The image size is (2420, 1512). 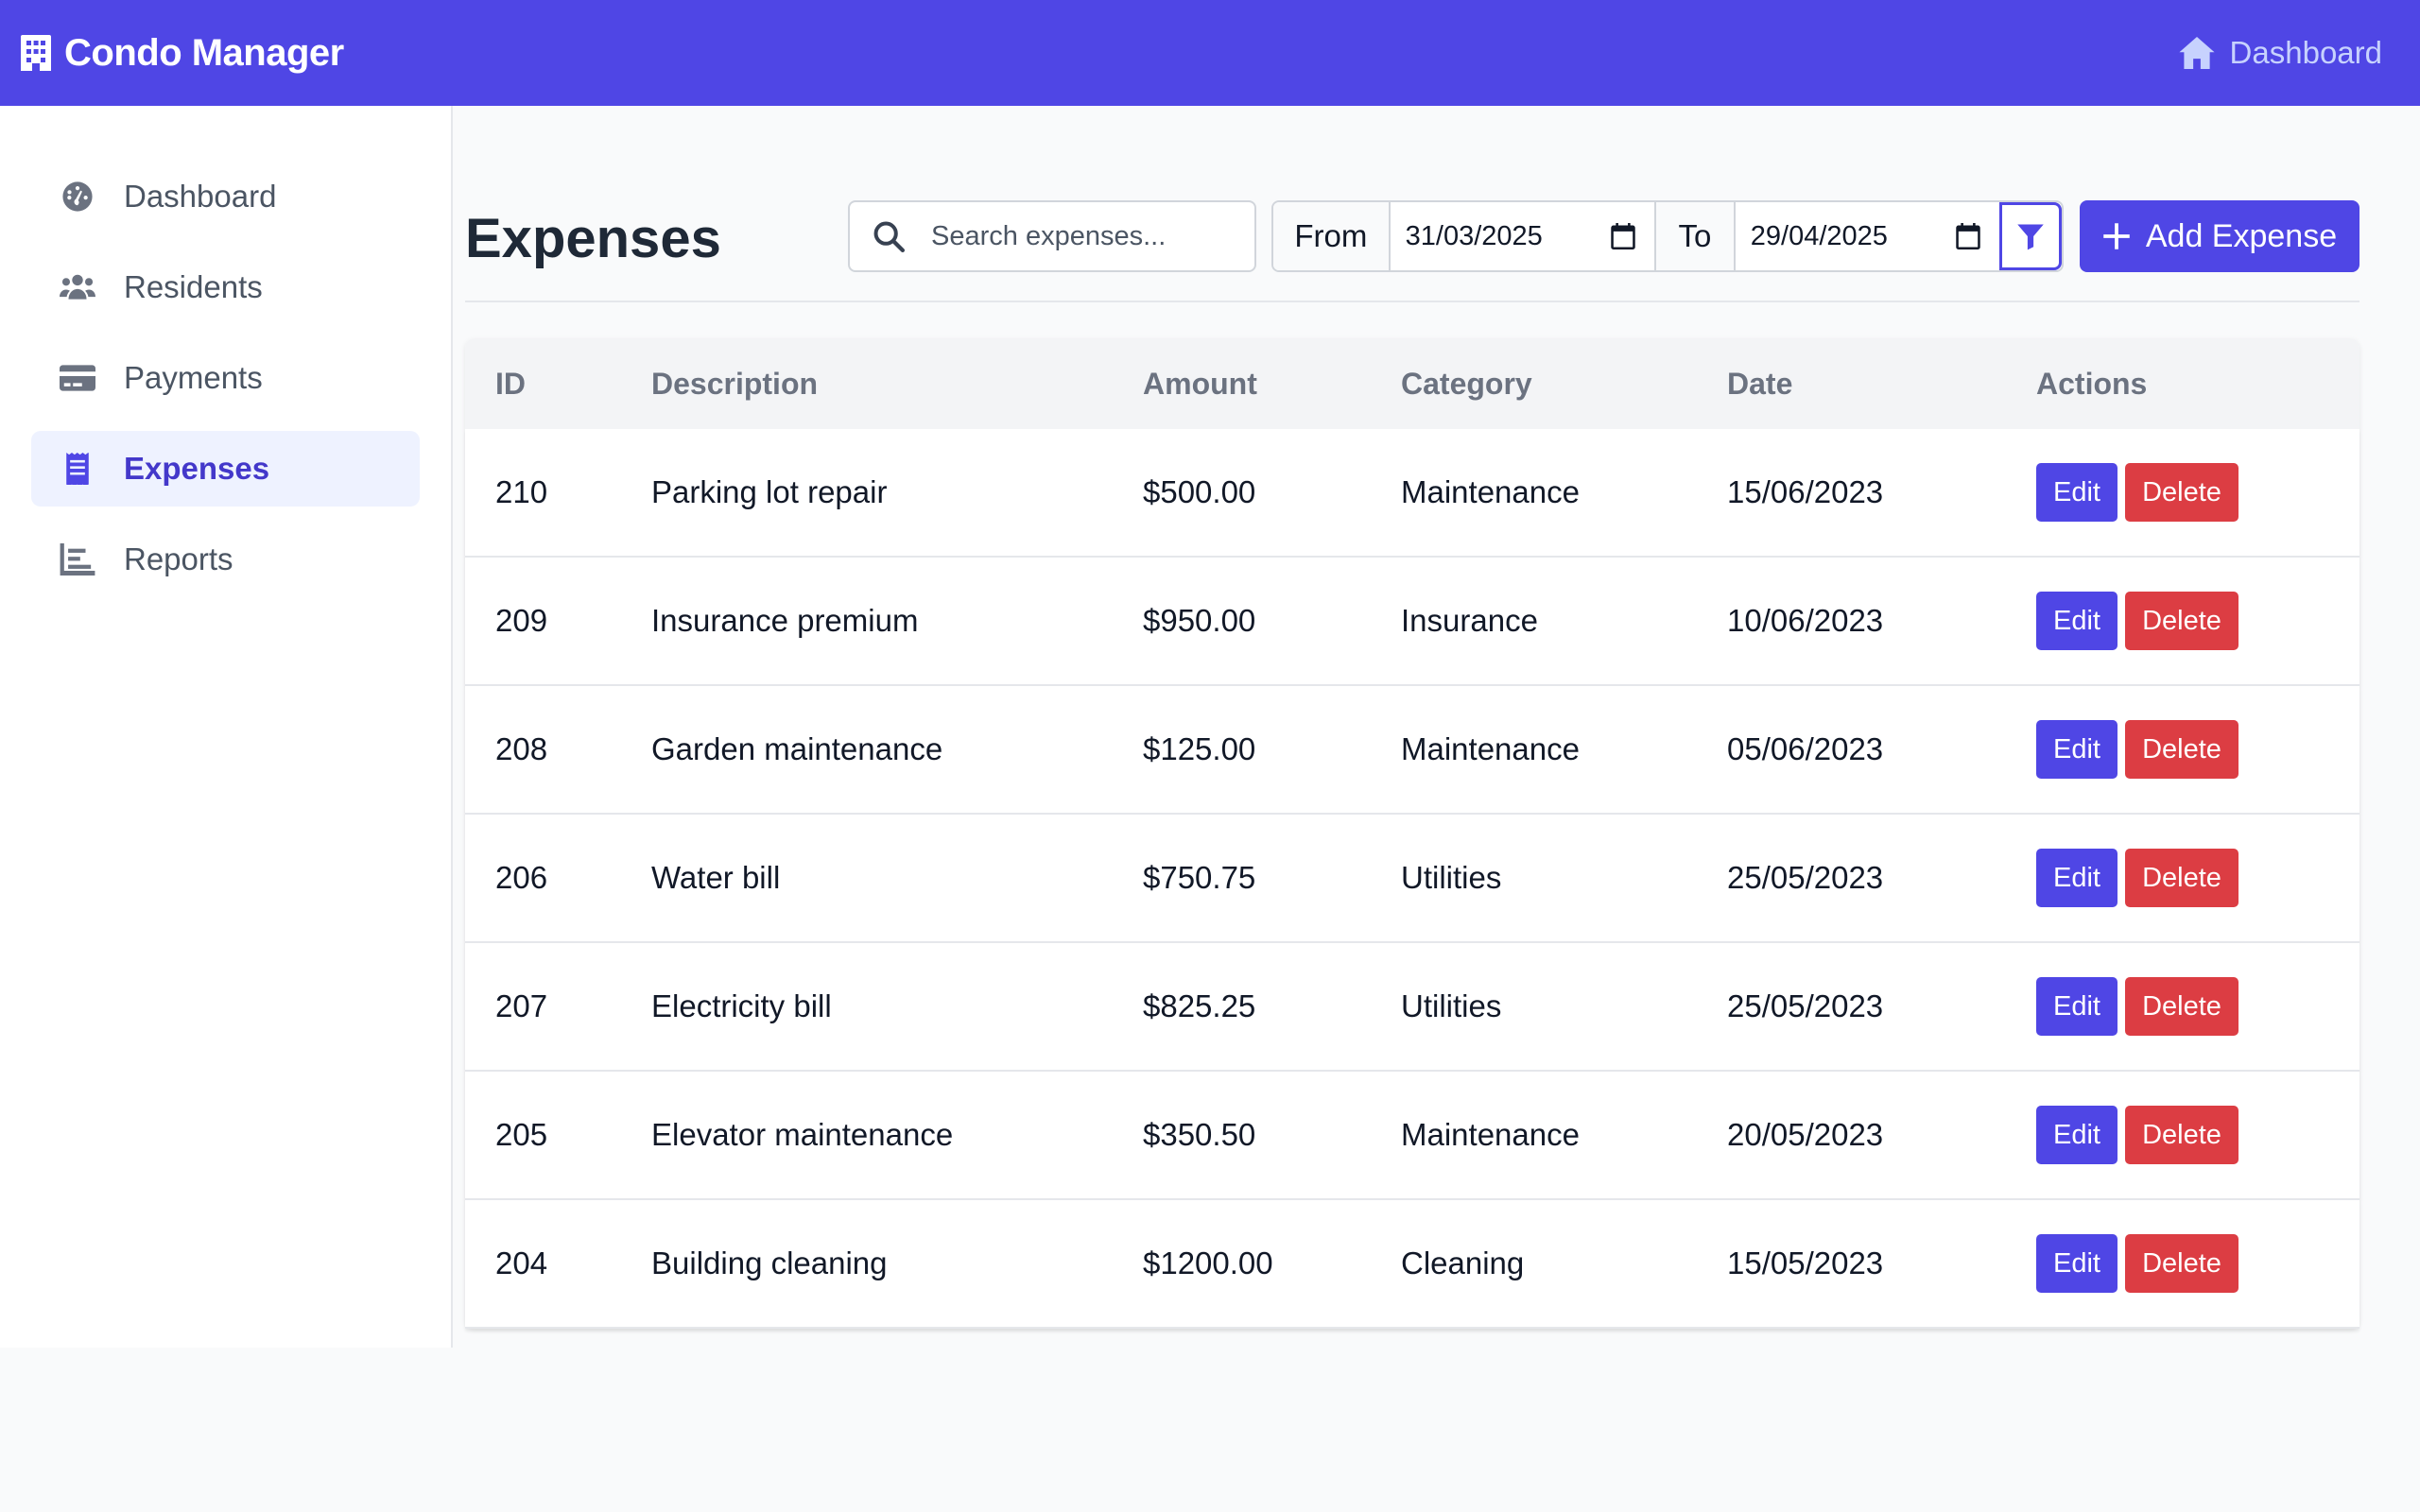 I want to click on gauge-icon, so click(x=77, y=196).